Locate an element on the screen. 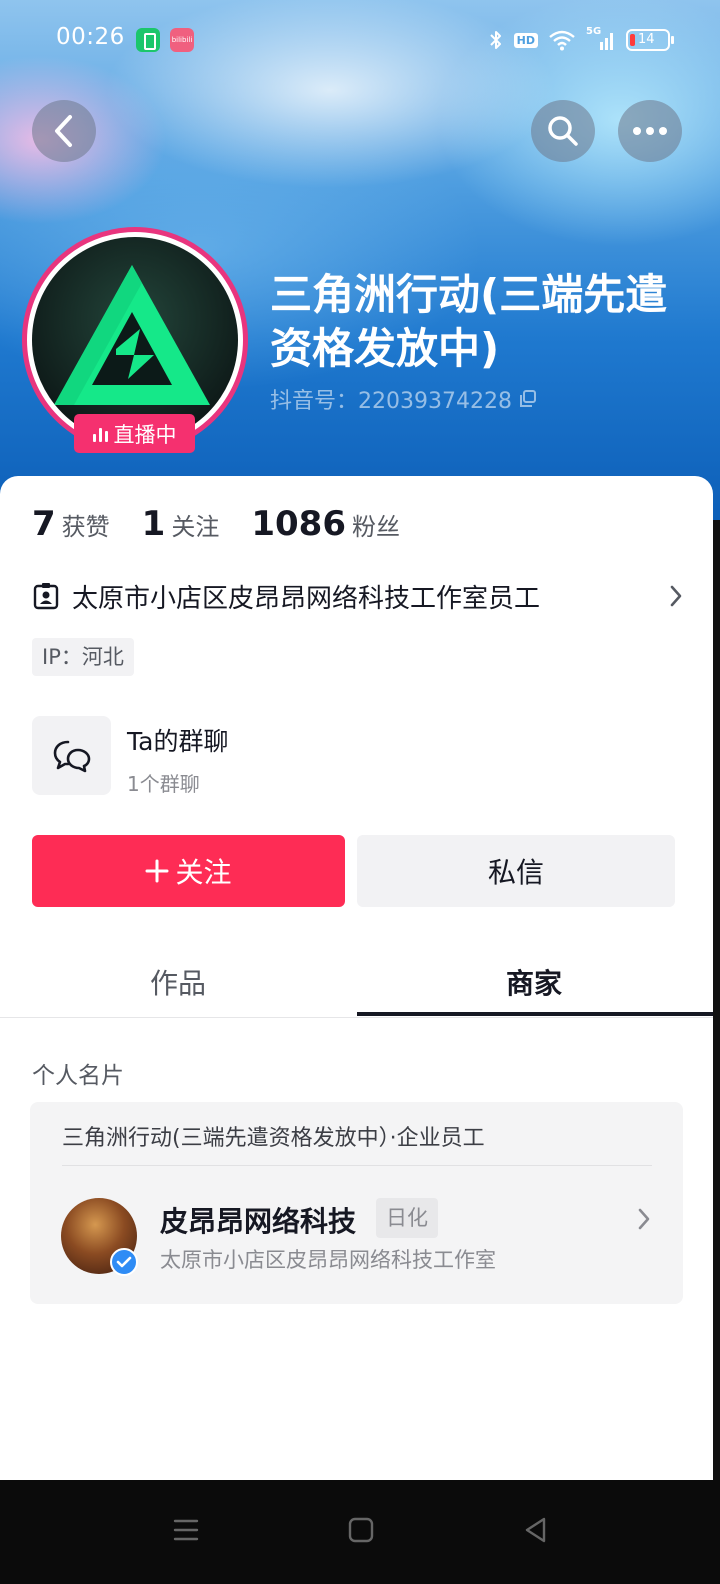 Image resolution: width=720 pixels, height=1584 pixels. business-card-section-title: 个人名片 is located at coordinates (78, 1076).